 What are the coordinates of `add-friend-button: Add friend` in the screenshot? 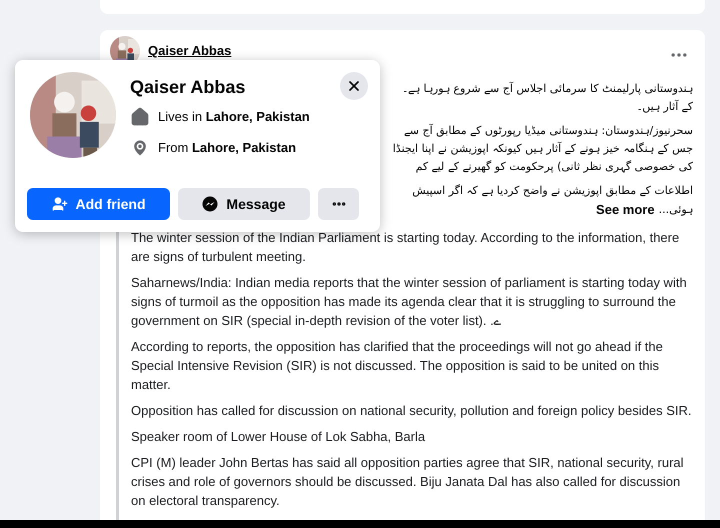 It's located at (98, 204).